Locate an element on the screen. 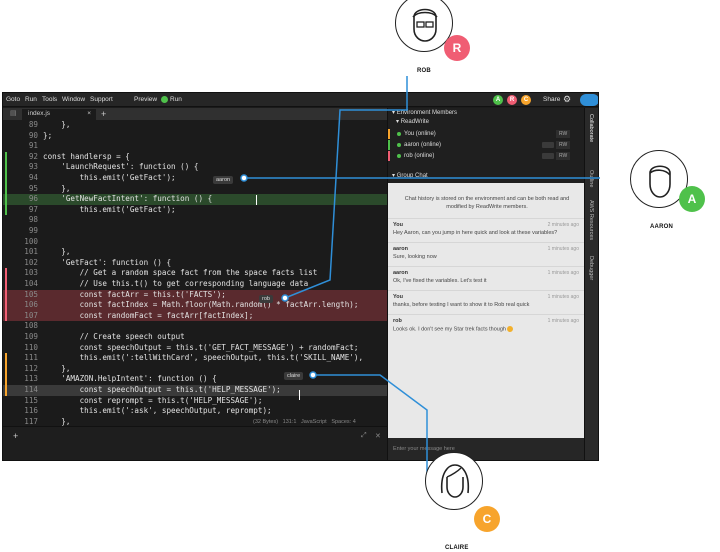 The height and width of the screenshot is (552, 720). tab-outline: Outline is located at coordinates (591, 178).